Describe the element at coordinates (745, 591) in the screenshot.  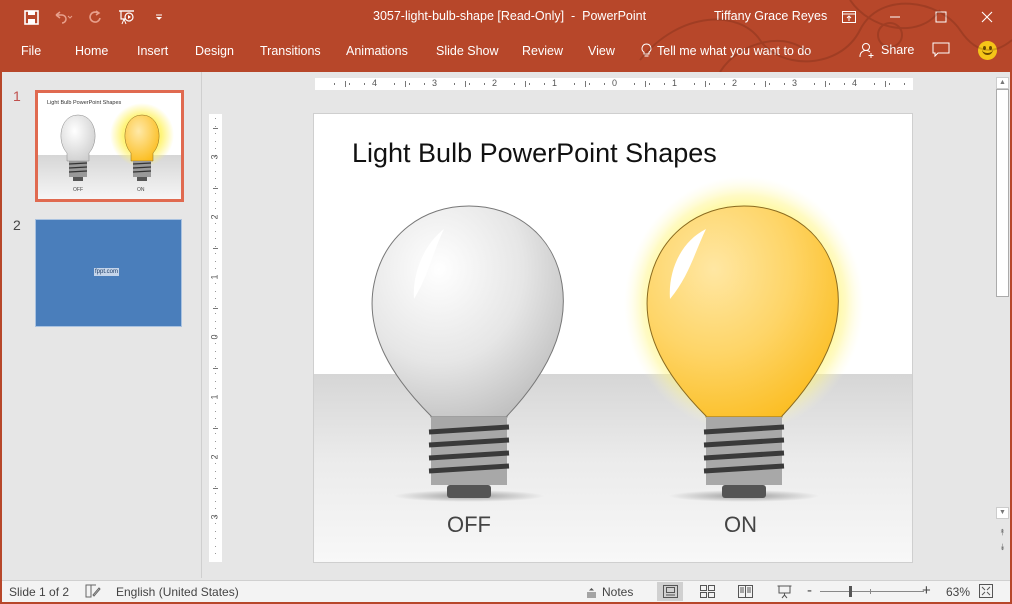
I see `reading-view-button` at that location.